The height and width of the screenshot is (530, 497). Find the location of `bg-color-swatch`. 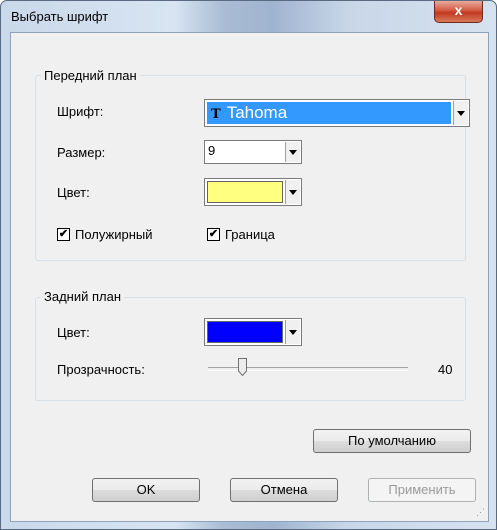

bg-color-swatch is located at coordinates (245, 332).